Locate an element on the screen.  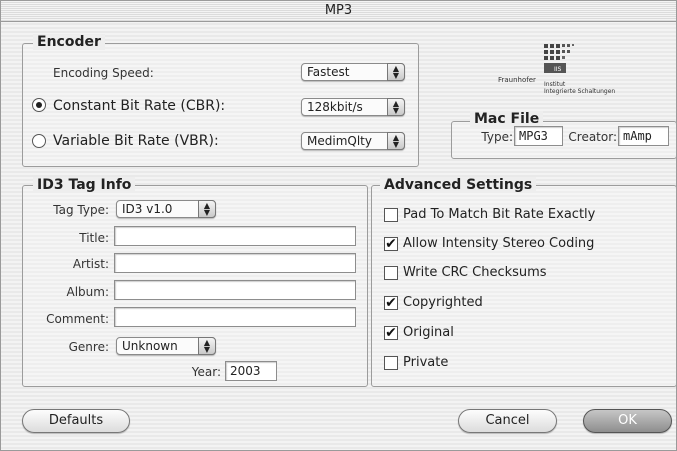
logo-line2: Integrierte Schaltungen is located at coordinates (580, 91).